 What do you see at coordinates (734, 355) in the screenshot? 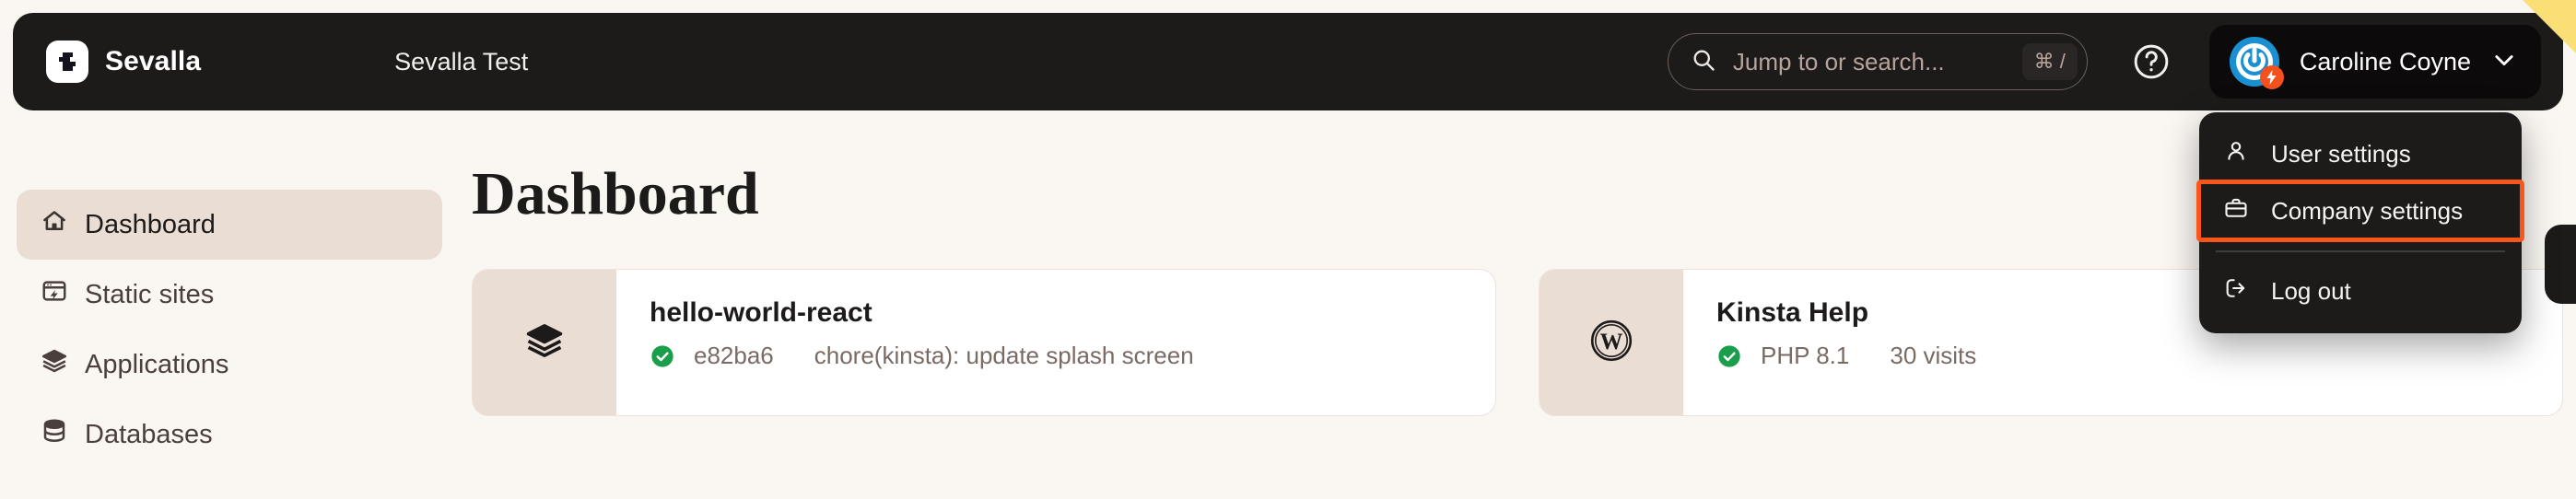
I see `card-commit-hash: e82ba6` at bounding box center [734, 355].